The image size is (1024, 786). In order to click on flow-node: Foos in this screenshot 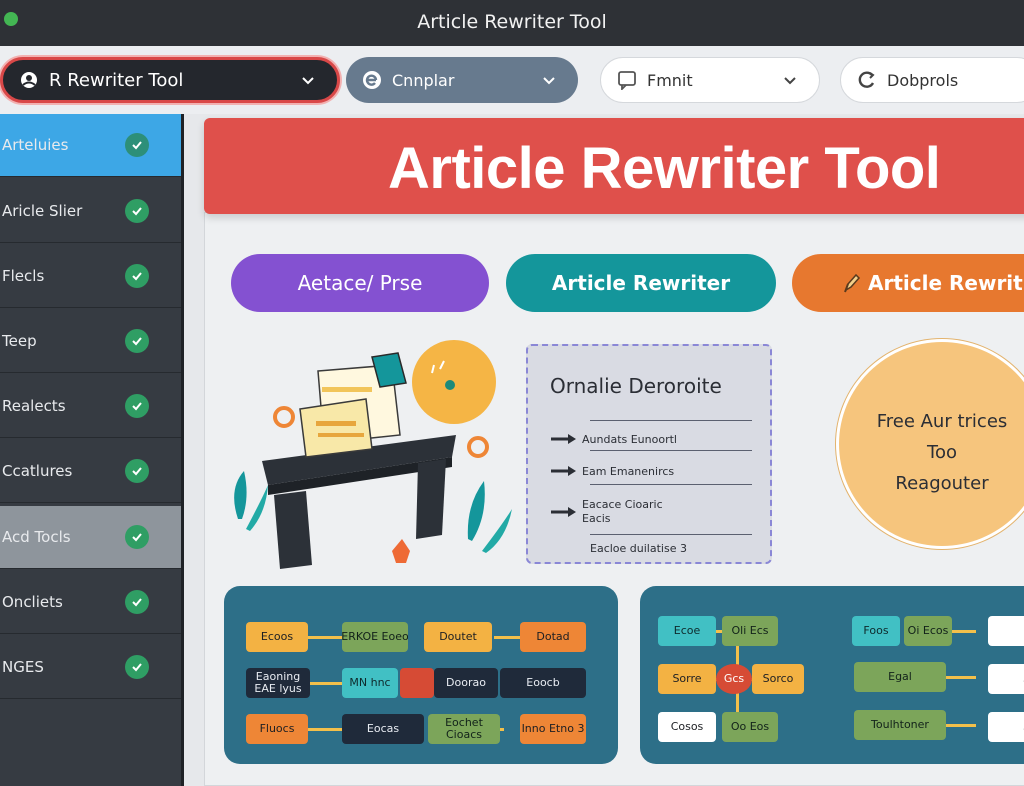, I will do `click(876, 631)`.